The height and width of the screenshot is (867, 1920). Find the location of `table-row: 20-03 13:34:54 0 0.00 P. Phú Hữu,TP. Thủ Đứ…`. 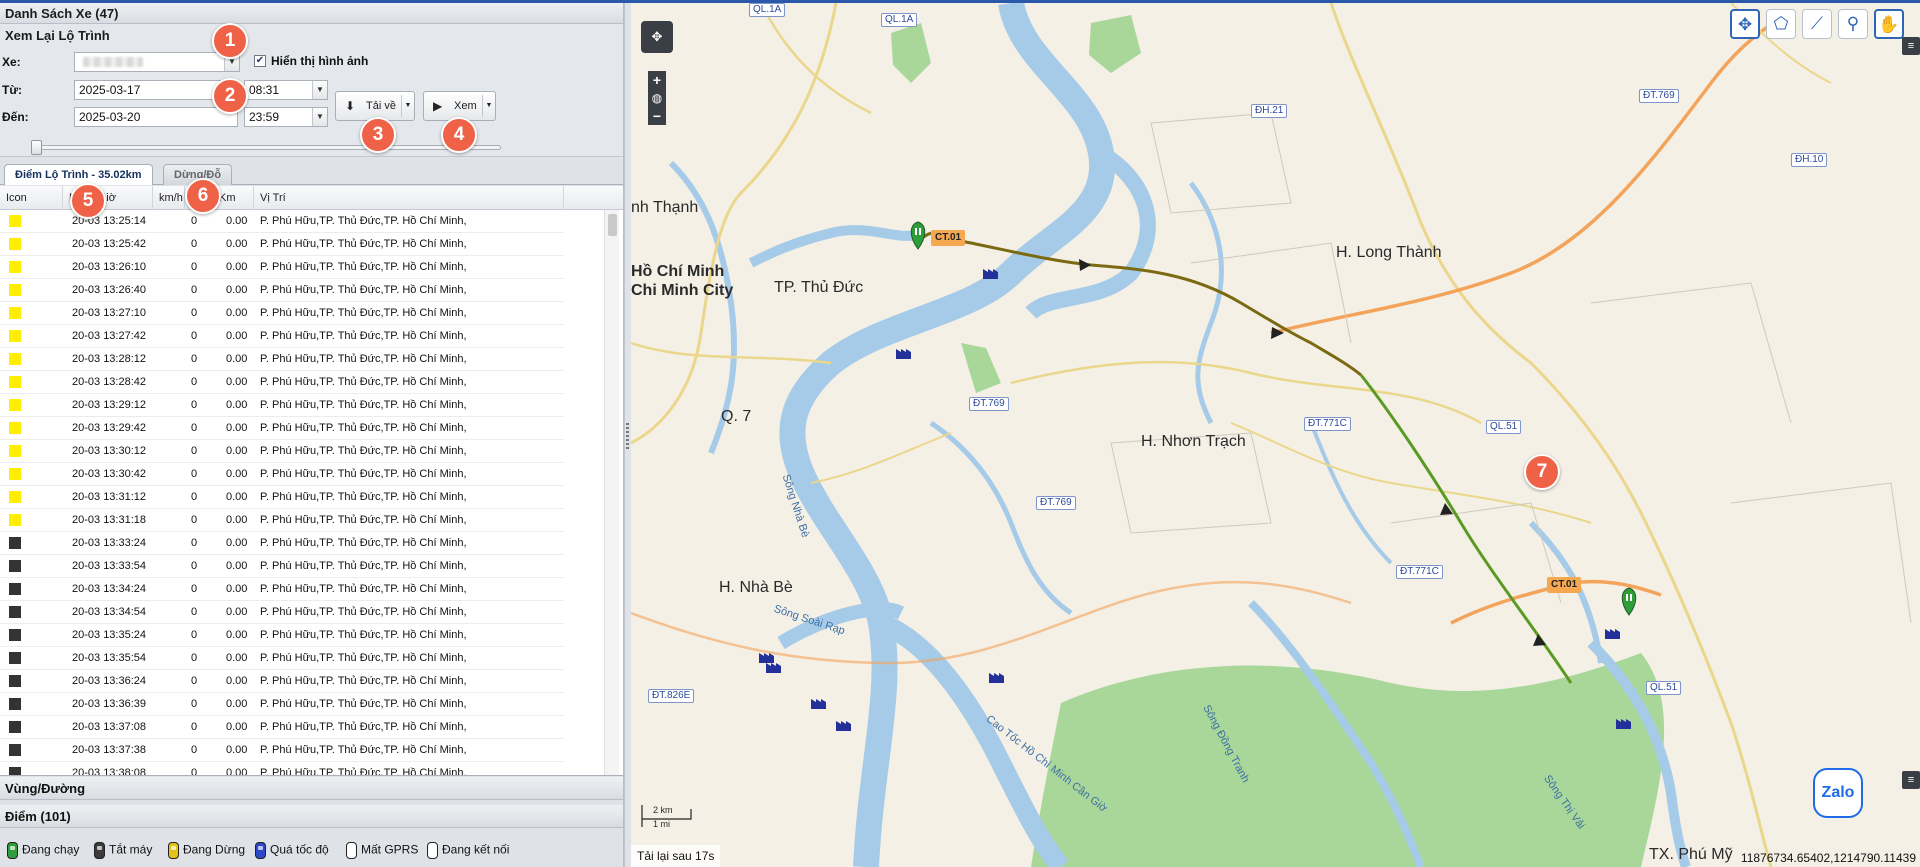

table-row: 20-03 13:34:54 0 0.00 P. Phú Hữu,TP. Thủ Đứ… is located at coordinates (282, 612).